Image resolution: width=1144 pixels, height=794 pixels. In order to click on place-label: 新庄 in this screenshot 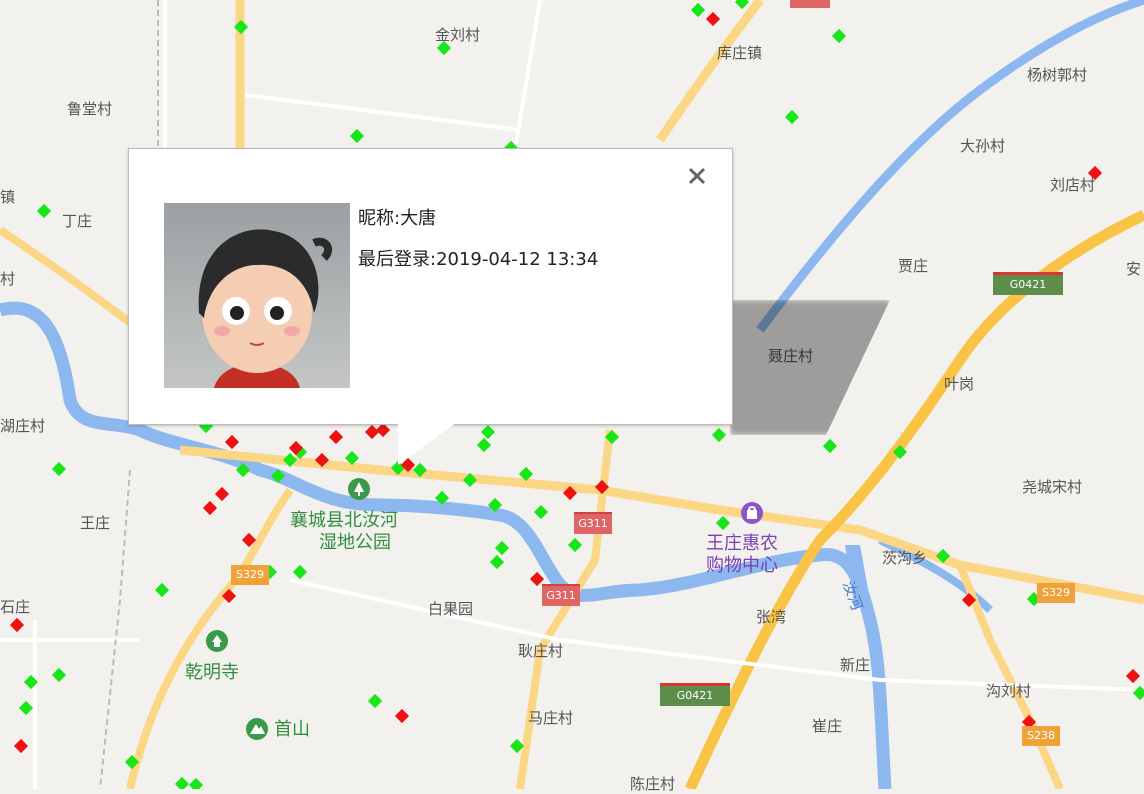, I will do `click(855, 665)`.